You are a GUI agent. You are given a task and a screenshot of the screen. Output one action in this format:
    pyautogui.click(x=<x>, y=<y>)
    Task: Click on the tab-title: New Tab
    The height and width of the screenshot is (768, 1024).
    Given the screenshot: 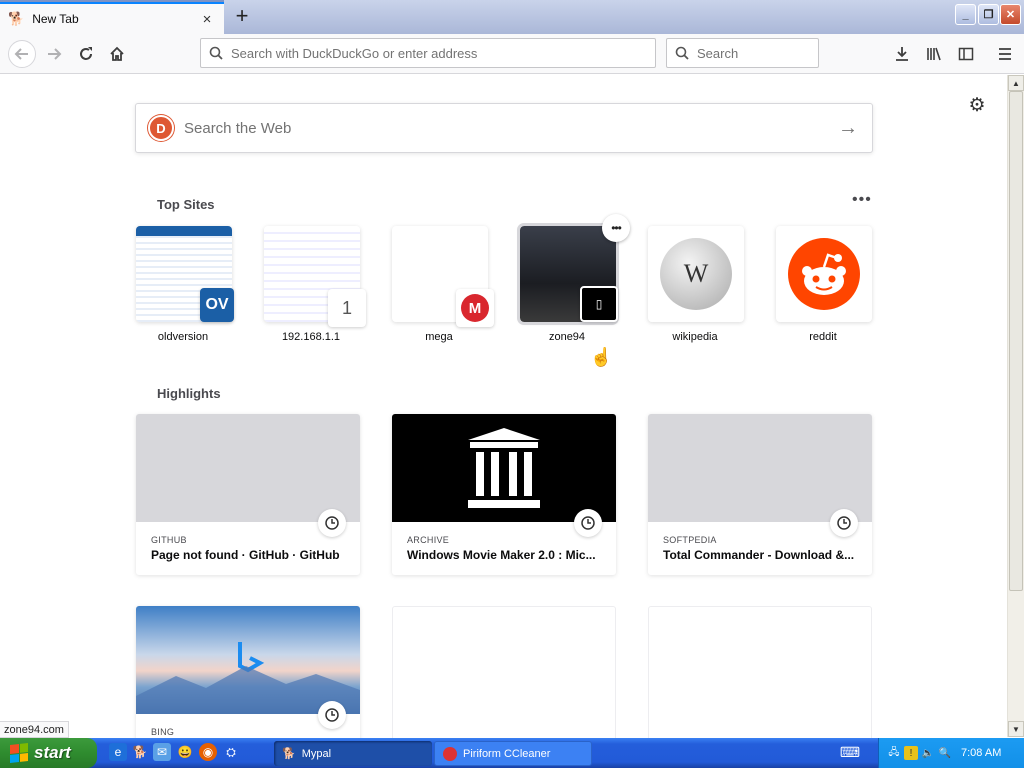 What is the action you would take?
    pyautogui.click(x=55, y=19)
    